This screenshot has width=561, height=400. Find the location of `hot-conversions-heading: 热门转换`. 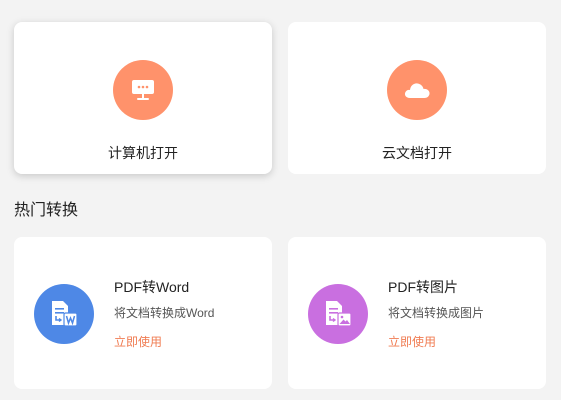

hot-conversions-heading: 热门转换 is located at coordinates (46, 210).